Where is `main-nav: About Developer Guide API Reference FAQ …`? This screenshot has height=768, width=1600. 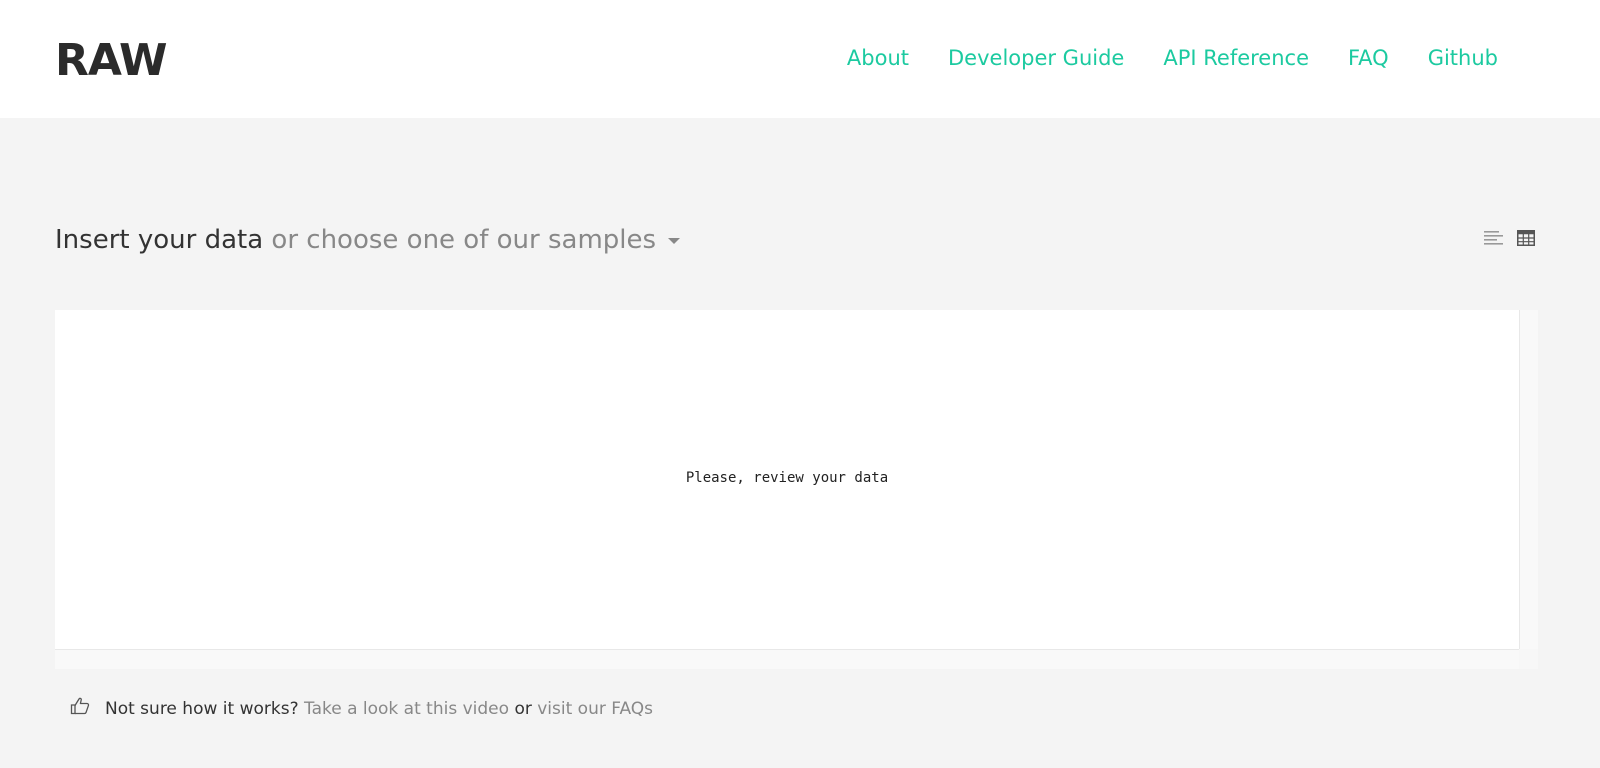
main-nav: About Developer Guide API Reference FAQ … is located at coordinates (1172, 58).